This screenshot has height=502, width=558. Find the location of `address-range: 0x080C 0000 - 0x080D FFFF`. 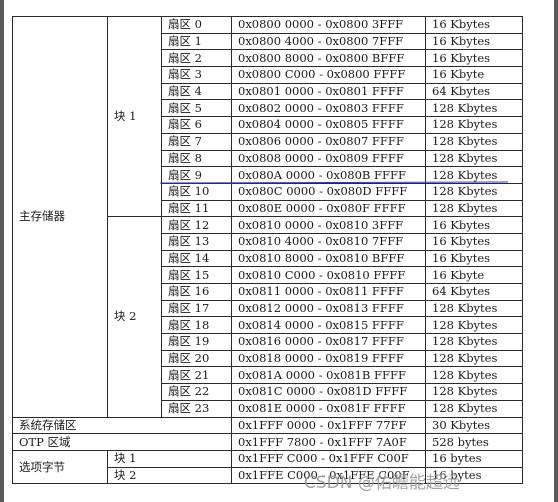

address-range: 0x080C 0000 - 0x080D FFFF is located at coordinates (328, 191).